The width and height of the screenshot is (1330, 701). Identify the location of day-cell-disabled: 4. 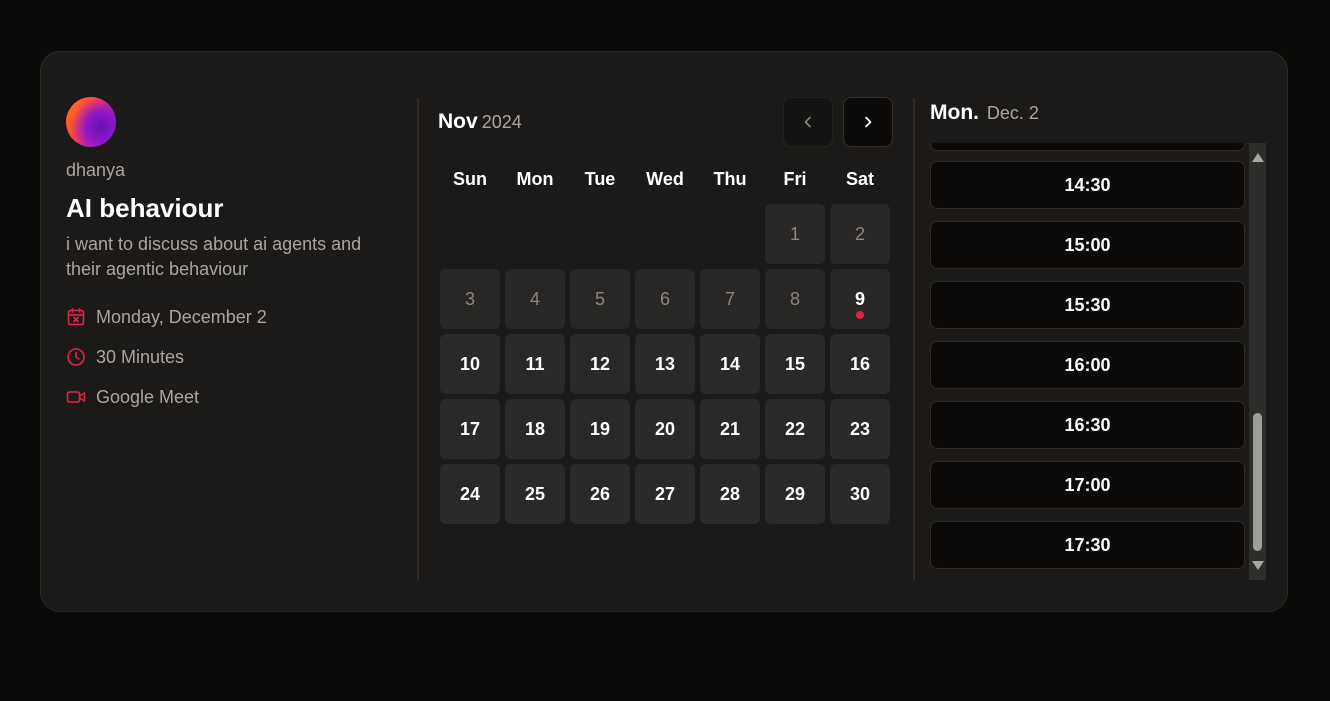
(535, 299).